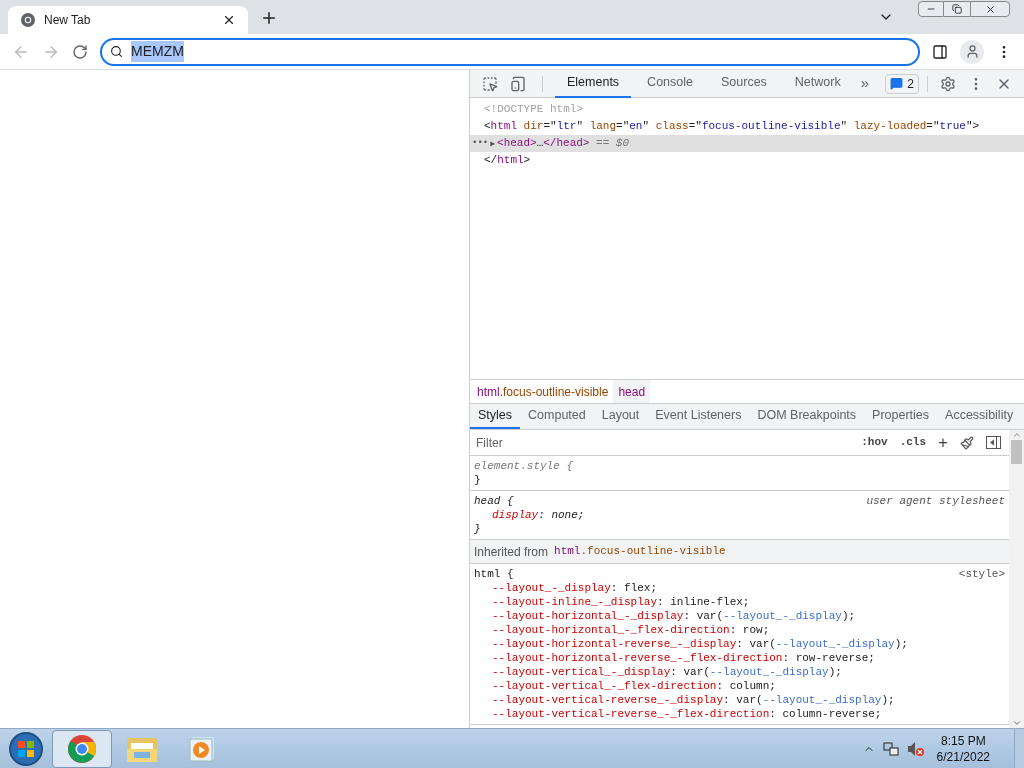  I want to click on inherited-label: Inherited from, so click(511, 552).